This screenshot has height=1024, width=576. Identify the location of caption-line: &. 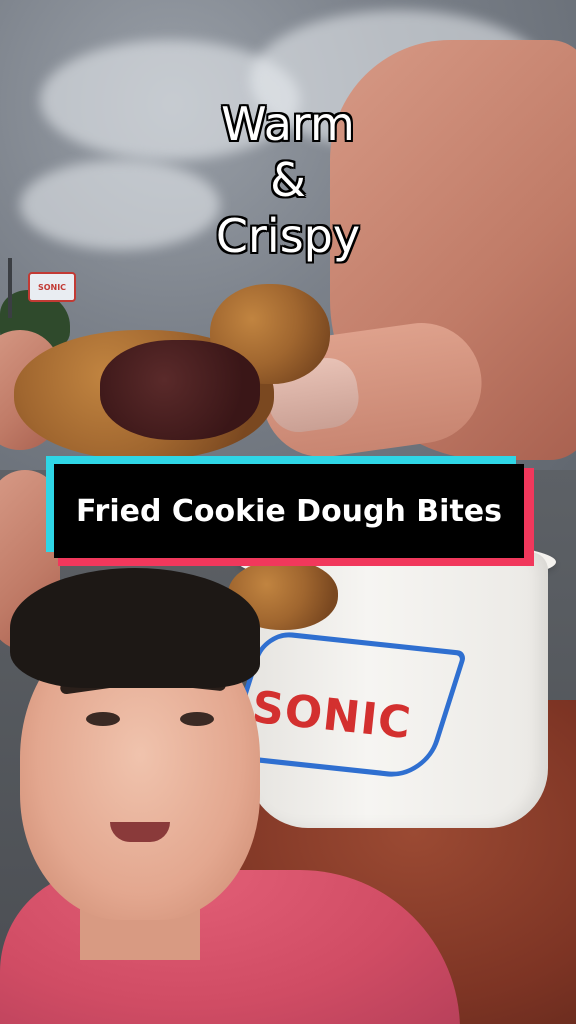
(288, 180).